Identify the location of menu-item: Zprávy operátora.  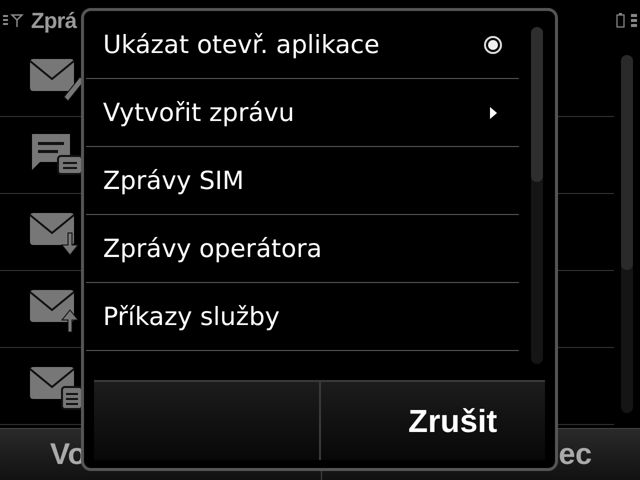
(302, 249).